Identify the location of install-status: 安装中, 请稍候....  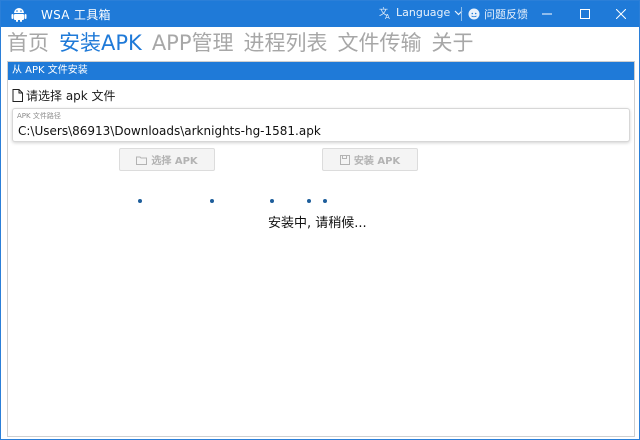
(317, 223).